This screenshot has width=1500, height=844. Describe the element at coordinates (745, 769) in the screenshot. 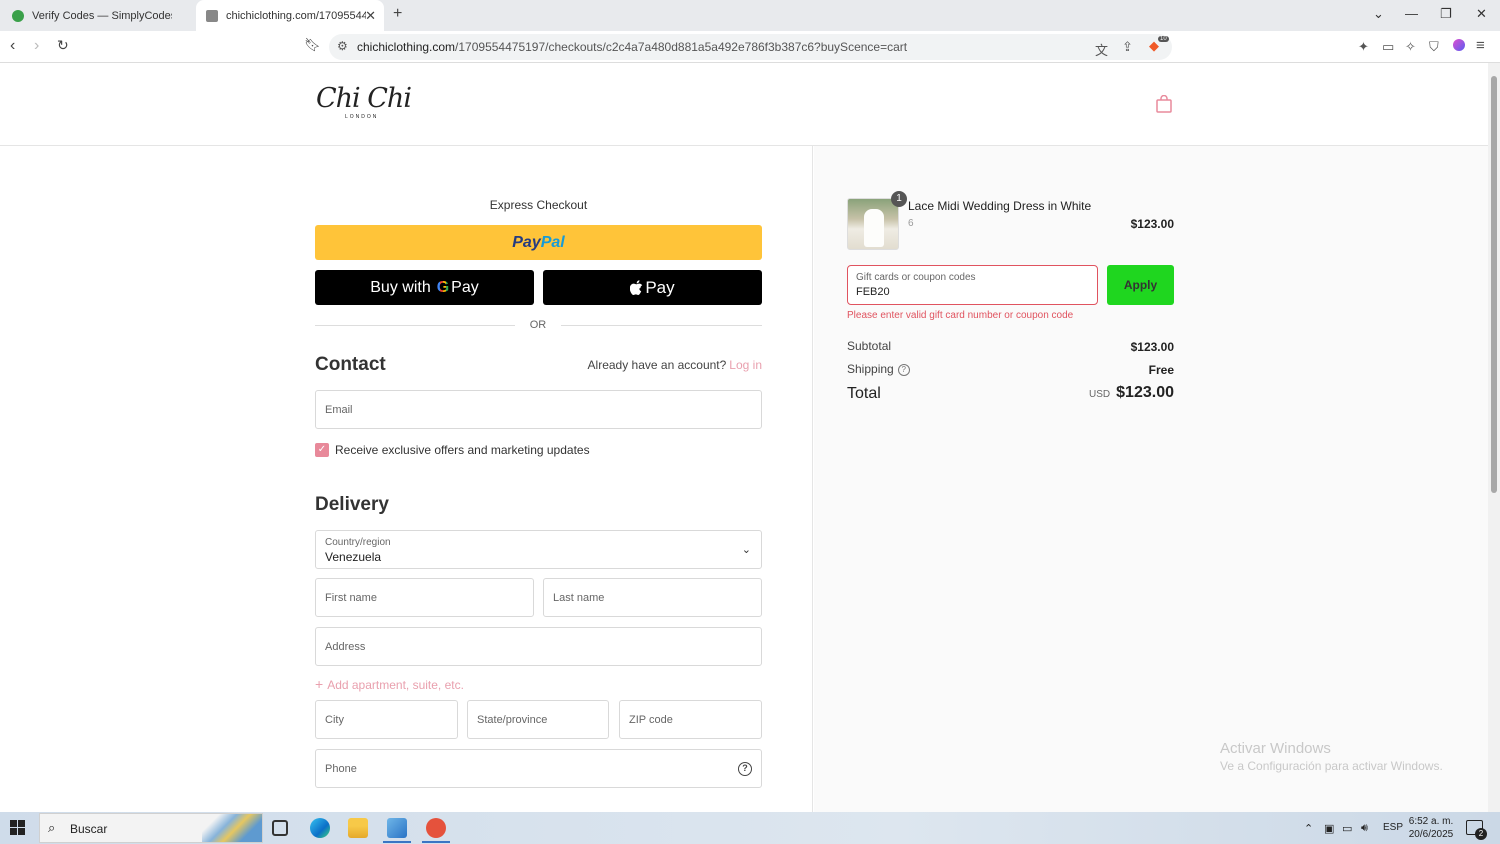

I see `help-icon: ?` at that location.